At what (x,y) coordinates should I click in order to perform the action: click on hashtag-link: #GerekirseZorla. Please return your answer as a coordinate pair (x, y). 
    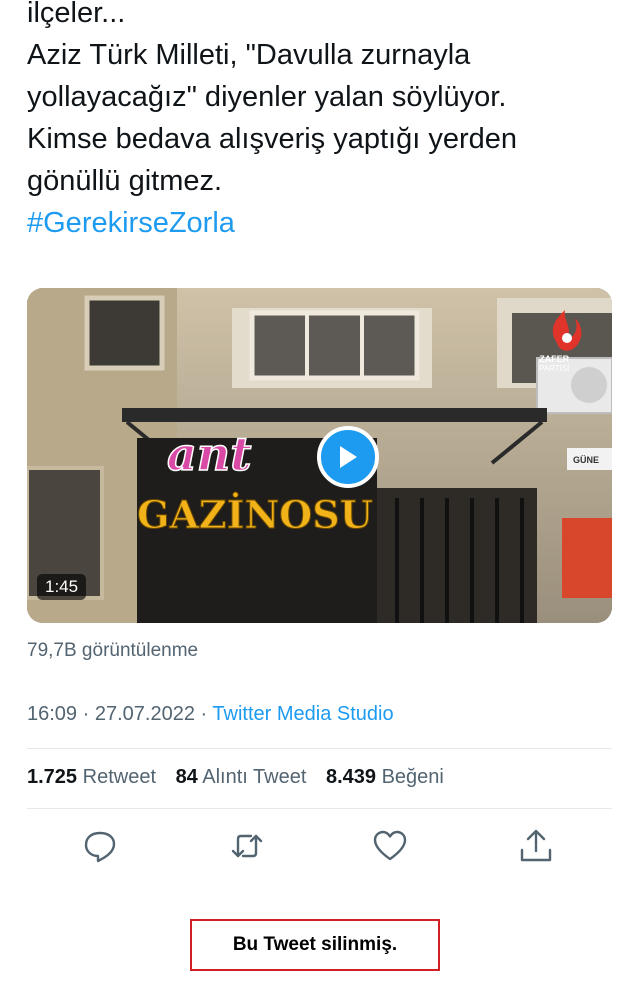
    Looking at the image, I should click on (272, 223).